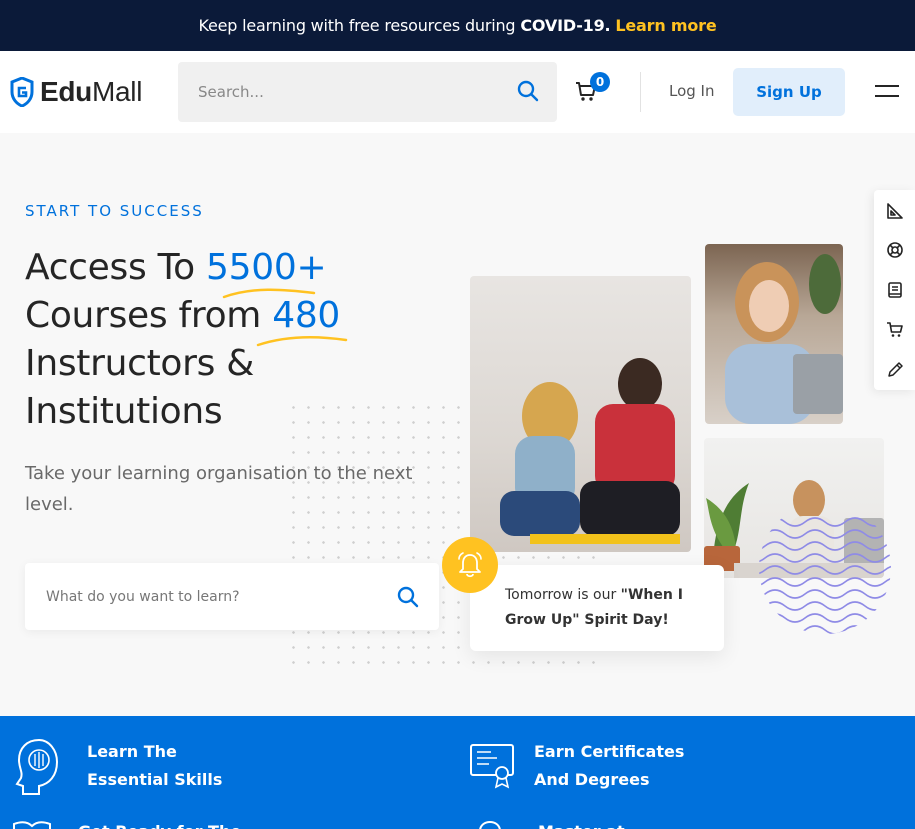  Describe the element at coordinates (665, 25) in the screenshot. I see `learn-more-link: Learn more` at that location.